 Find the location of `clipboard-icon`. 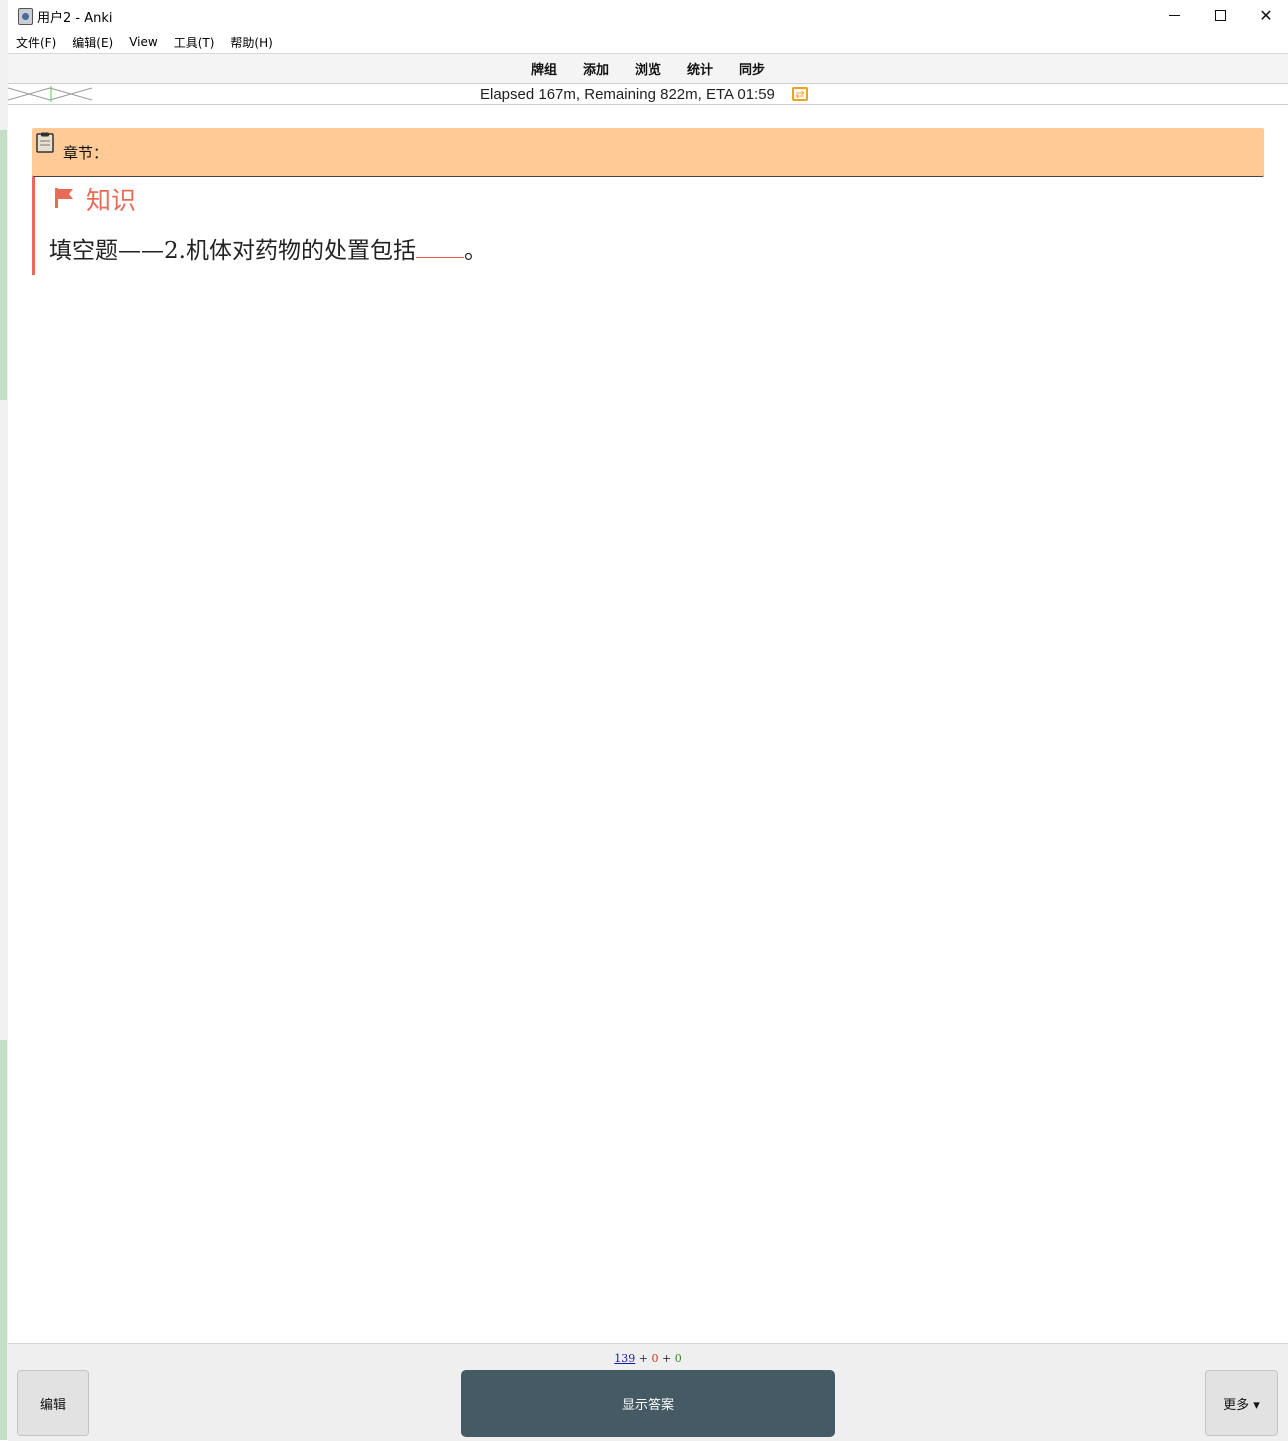

clipboard-icon is located at coordinates (45, 142).